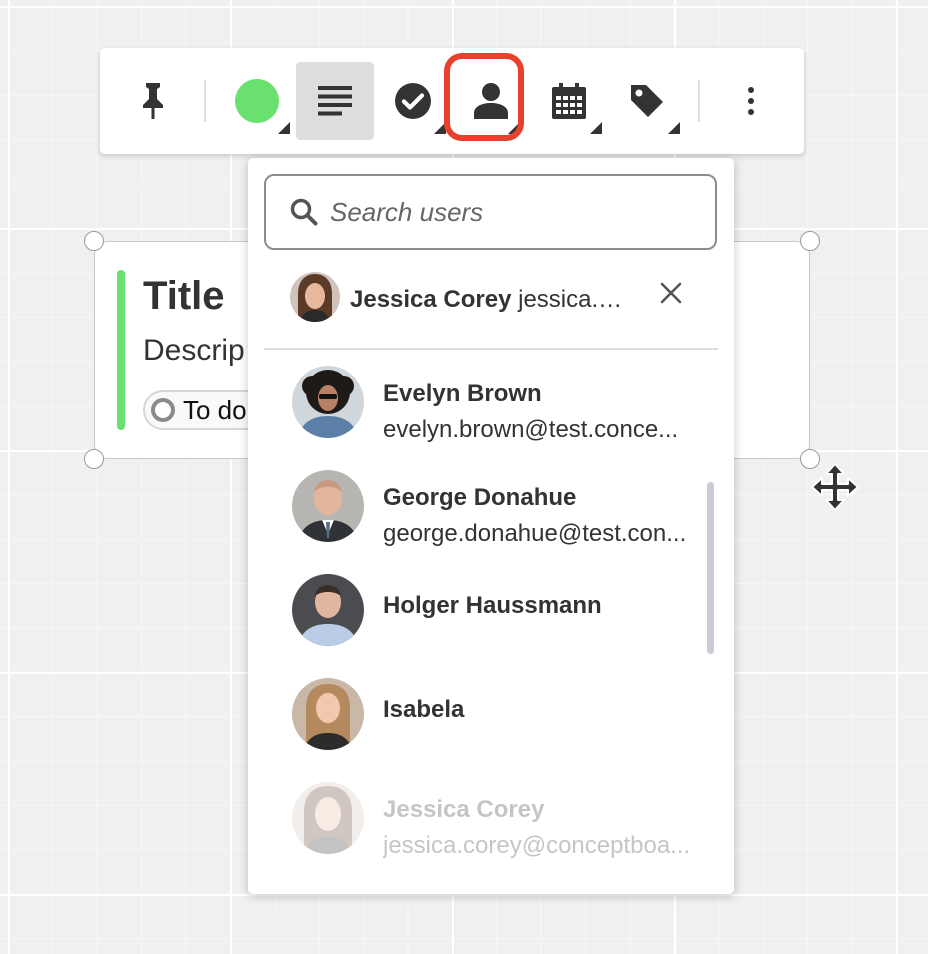  What do you see at coordinates (424, 709) in the screenshot?
I see `user-name: Isabela` at bounding box center [424, 709].